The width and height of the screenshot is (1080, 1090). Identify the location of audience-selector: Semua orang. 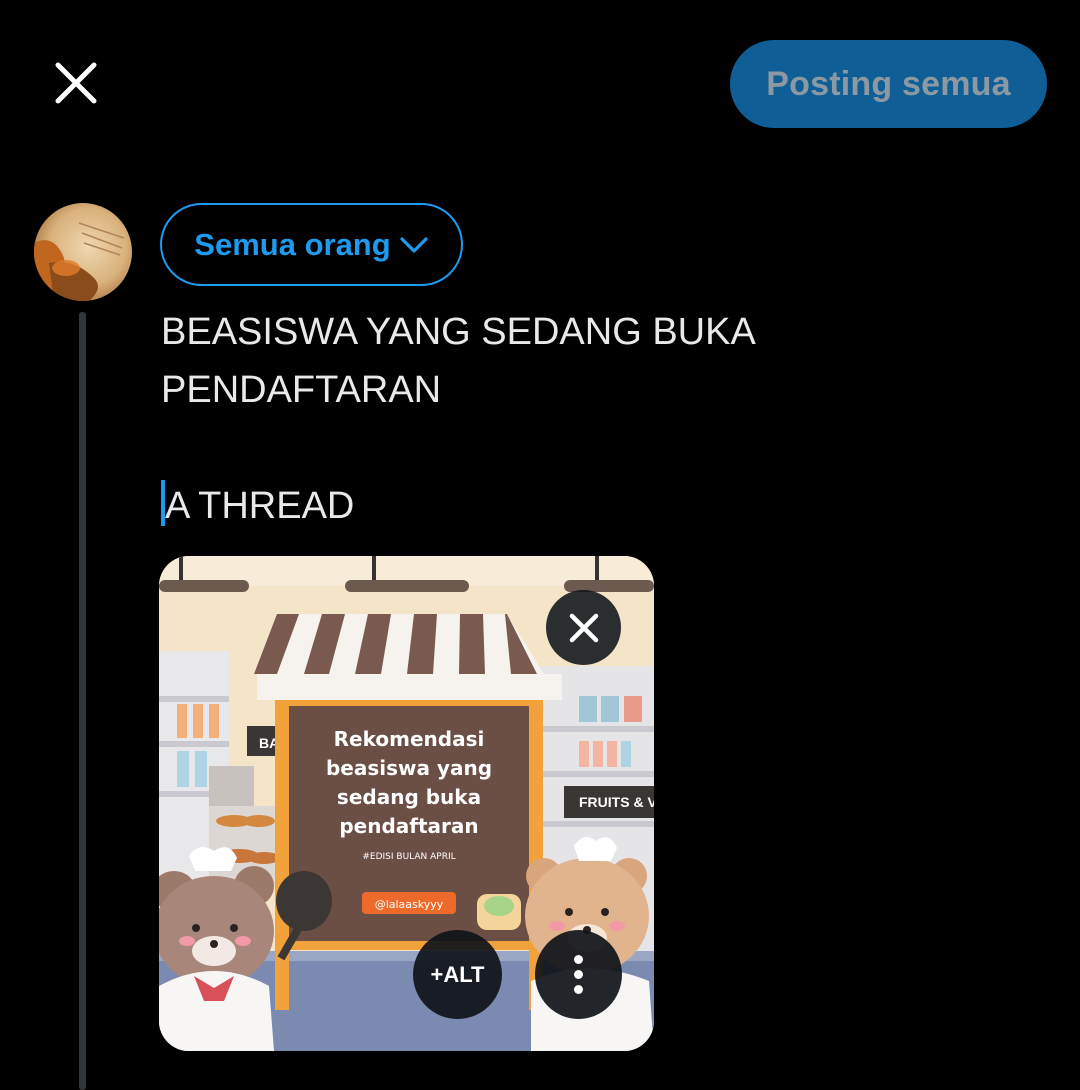
(311, 244).